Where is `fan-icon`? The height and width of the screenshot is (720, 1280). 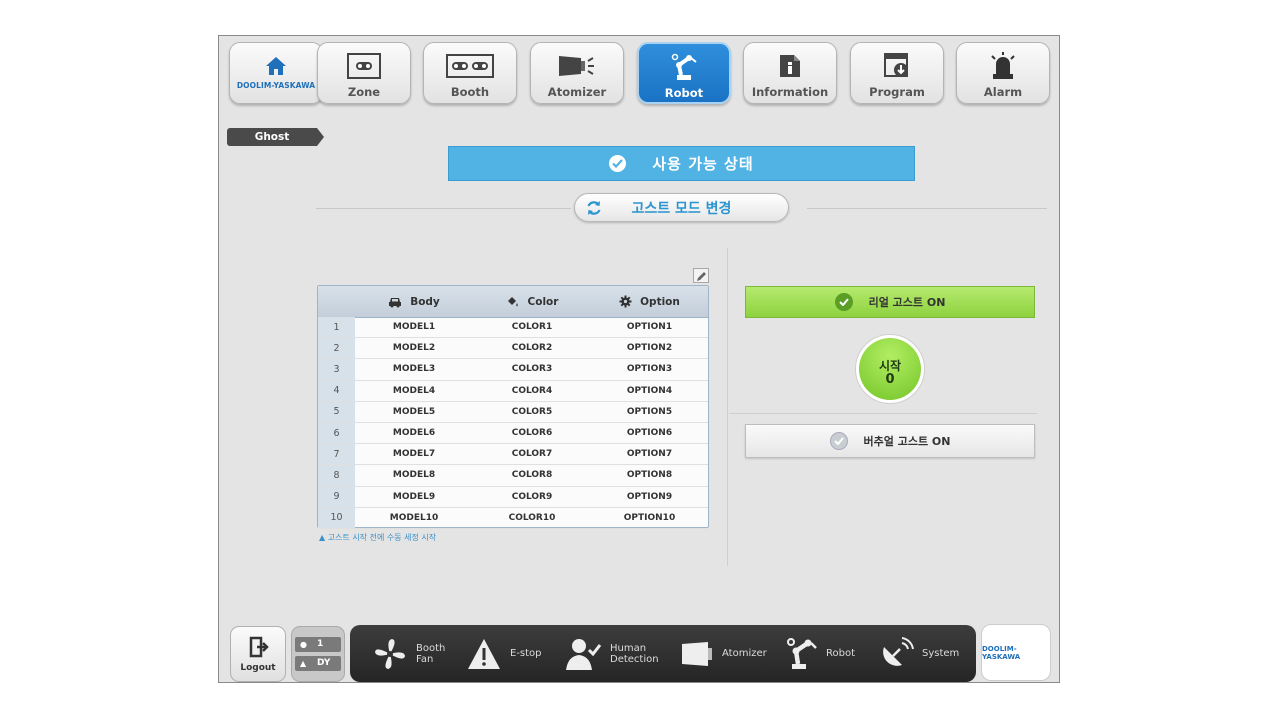
fan-icon is located at coordinates (390, 653).